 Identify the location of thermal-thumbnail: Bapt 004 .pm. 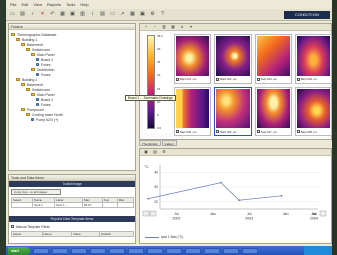
(313, 59).